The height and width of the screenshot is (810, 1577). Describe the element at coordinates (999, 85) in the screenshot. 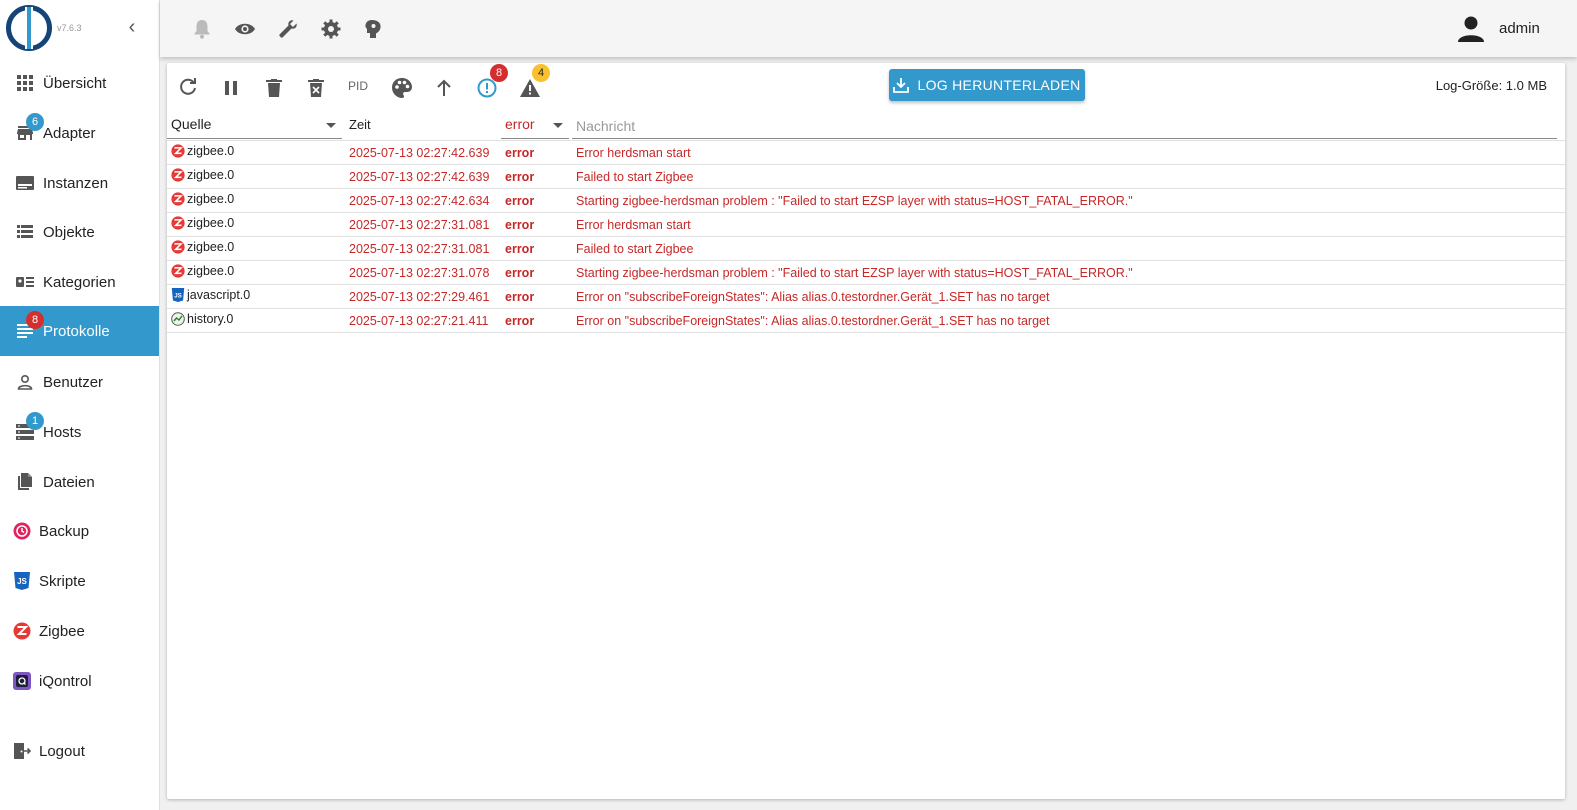

I see `download-log-label: LOG HERUNTERLADEN` at that location.